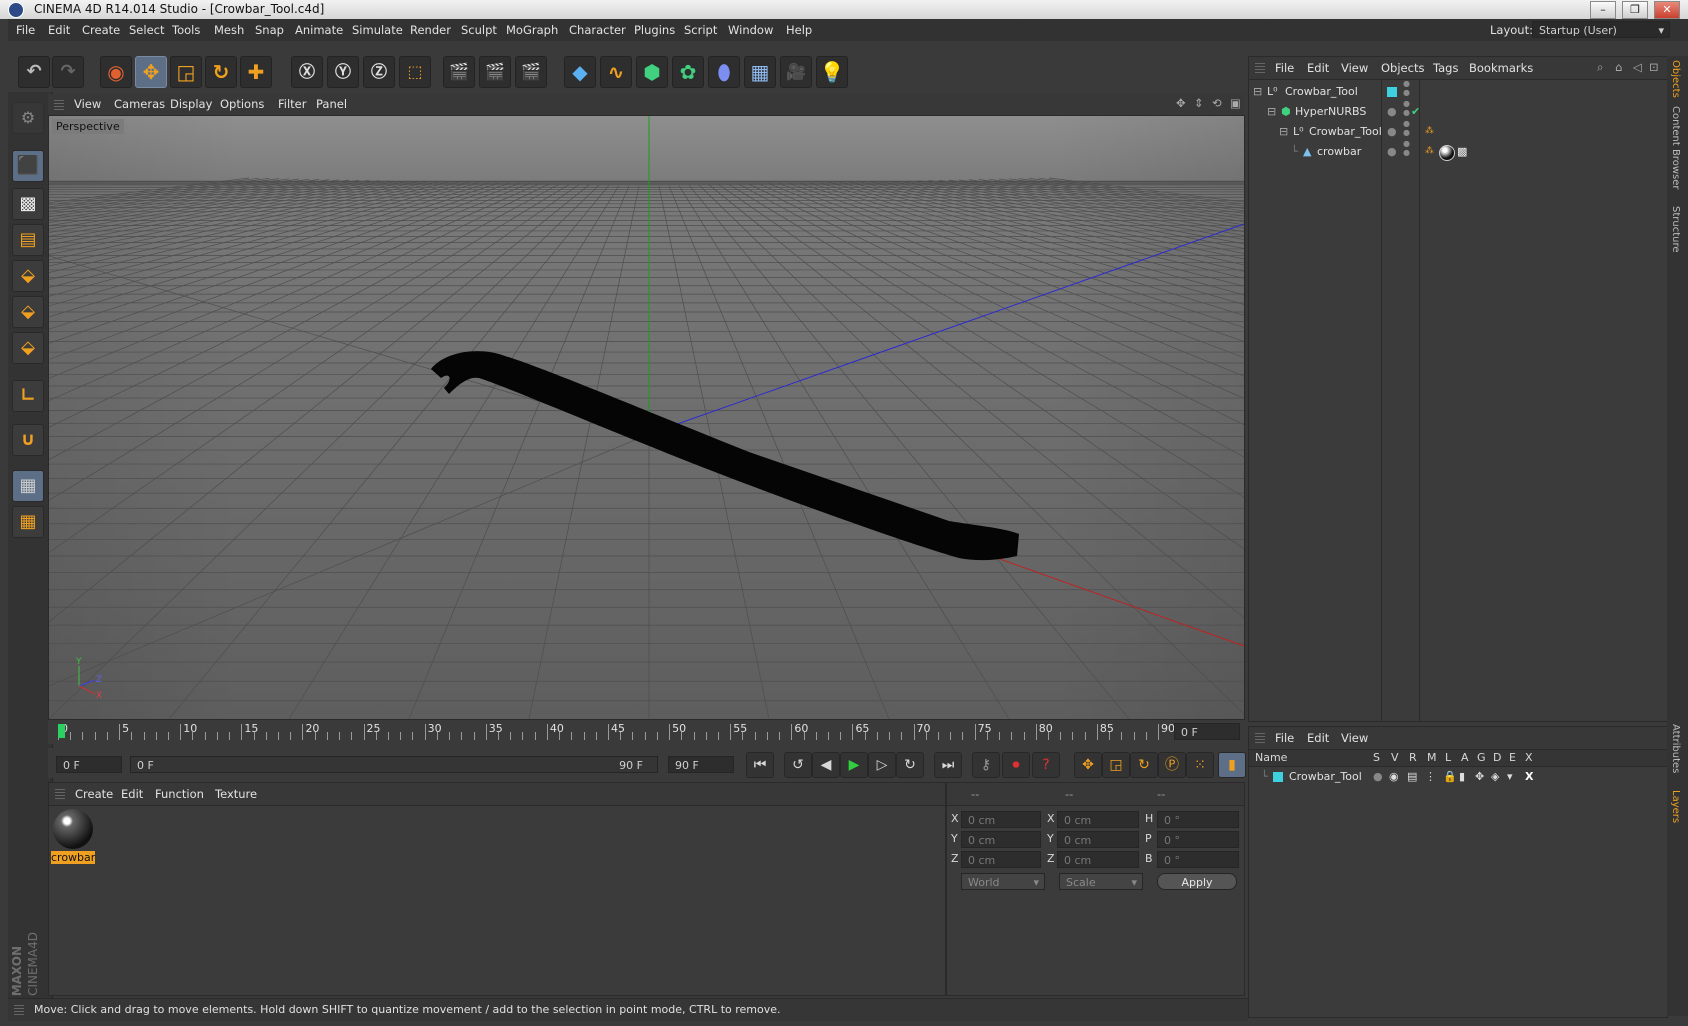 The height and width of the screenshot is (1026, 1688). I want to click on viewport-maximize-icon: ▣, so click(1235, 103).